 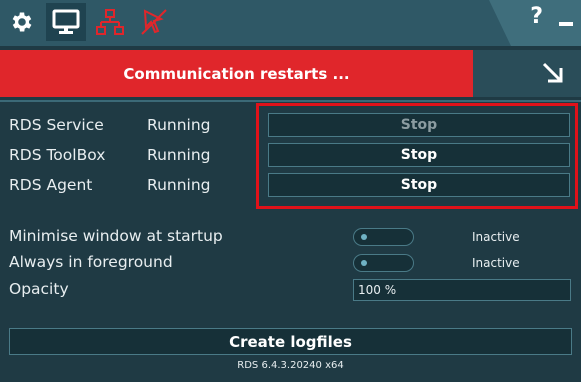 What do you see at coordinates (179, 125) in the screenshot?
I see `service-status-rds-service: Running` at bounding box center [179, 125].